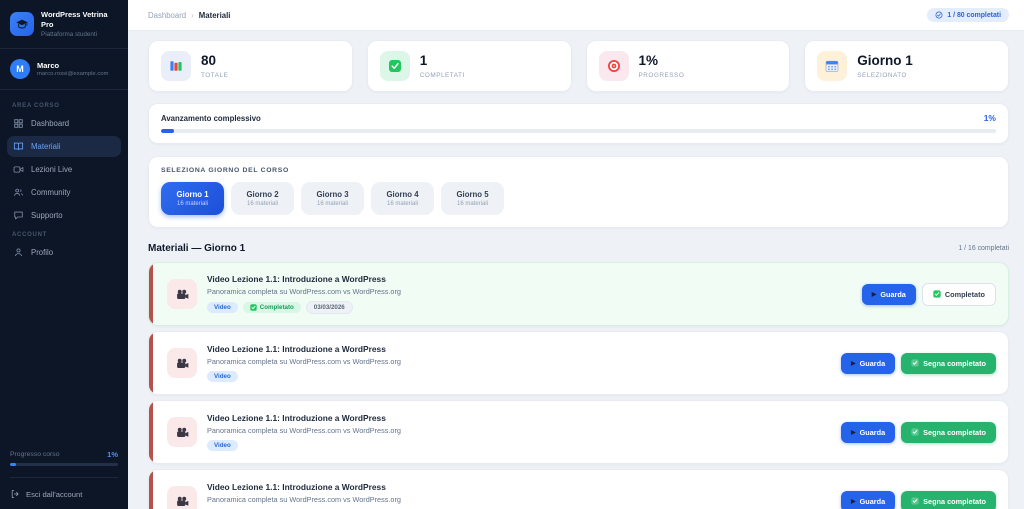  I want to click on breadcrumb-dashboard: Dashboard, so click(167, 15).